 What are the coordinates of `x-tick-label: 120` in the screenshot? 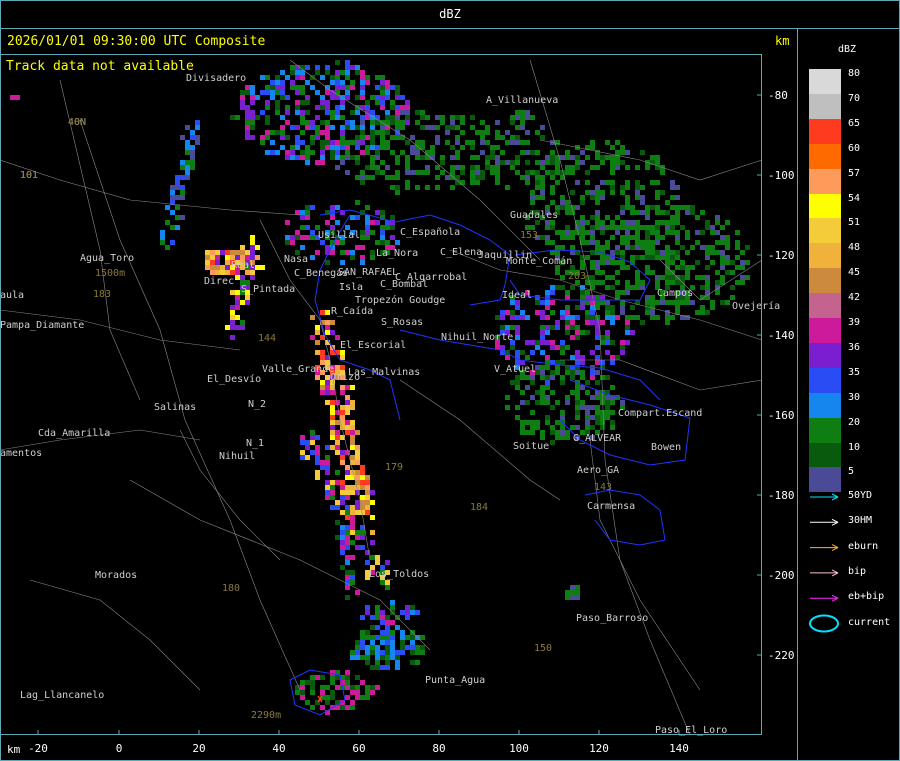 It's located at (599, 748).